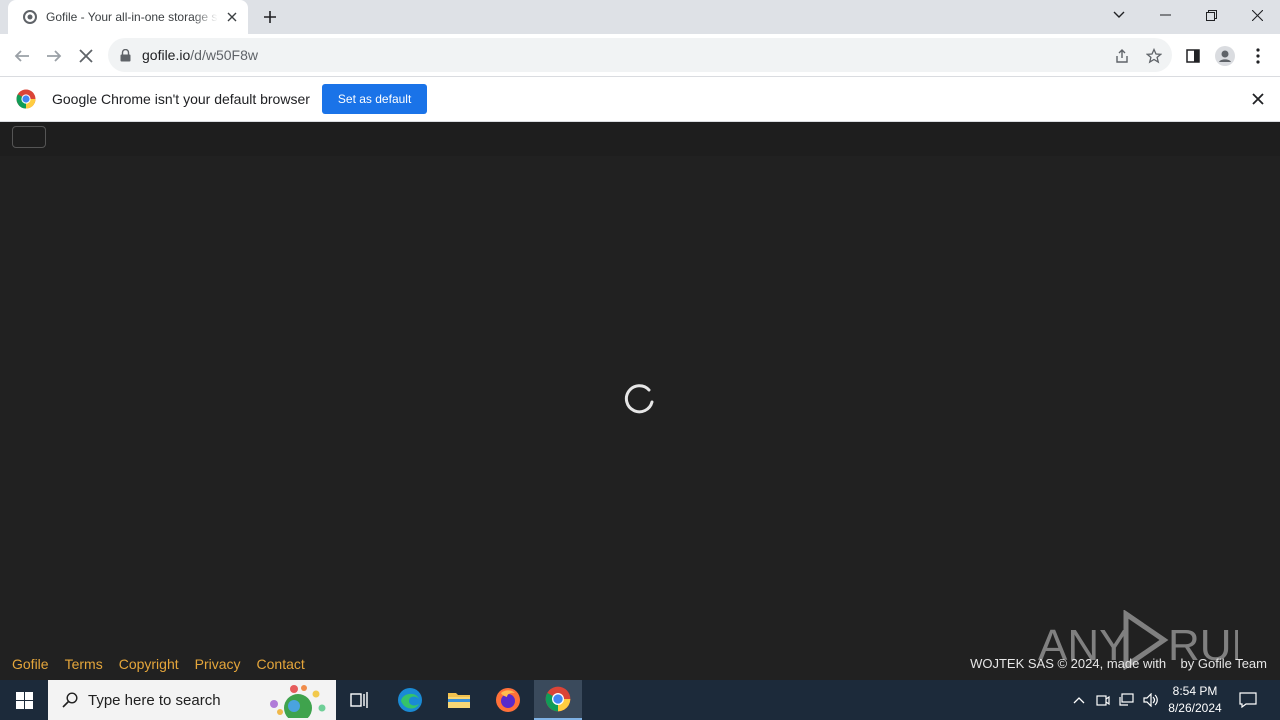 The height and width of the screenshot is (720, 1280). Describe the element at coordinates (1195, 708) in the screenshot. I see `clock-date: 8/26/2024` at that location.